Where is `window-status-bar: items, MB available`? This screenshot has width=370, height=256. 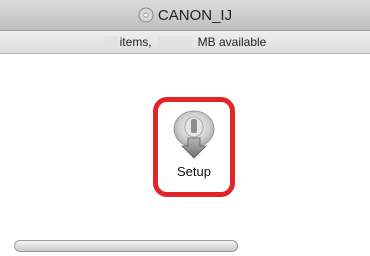 window-status-bar: items, MB available is located at coordinates (185, 42).